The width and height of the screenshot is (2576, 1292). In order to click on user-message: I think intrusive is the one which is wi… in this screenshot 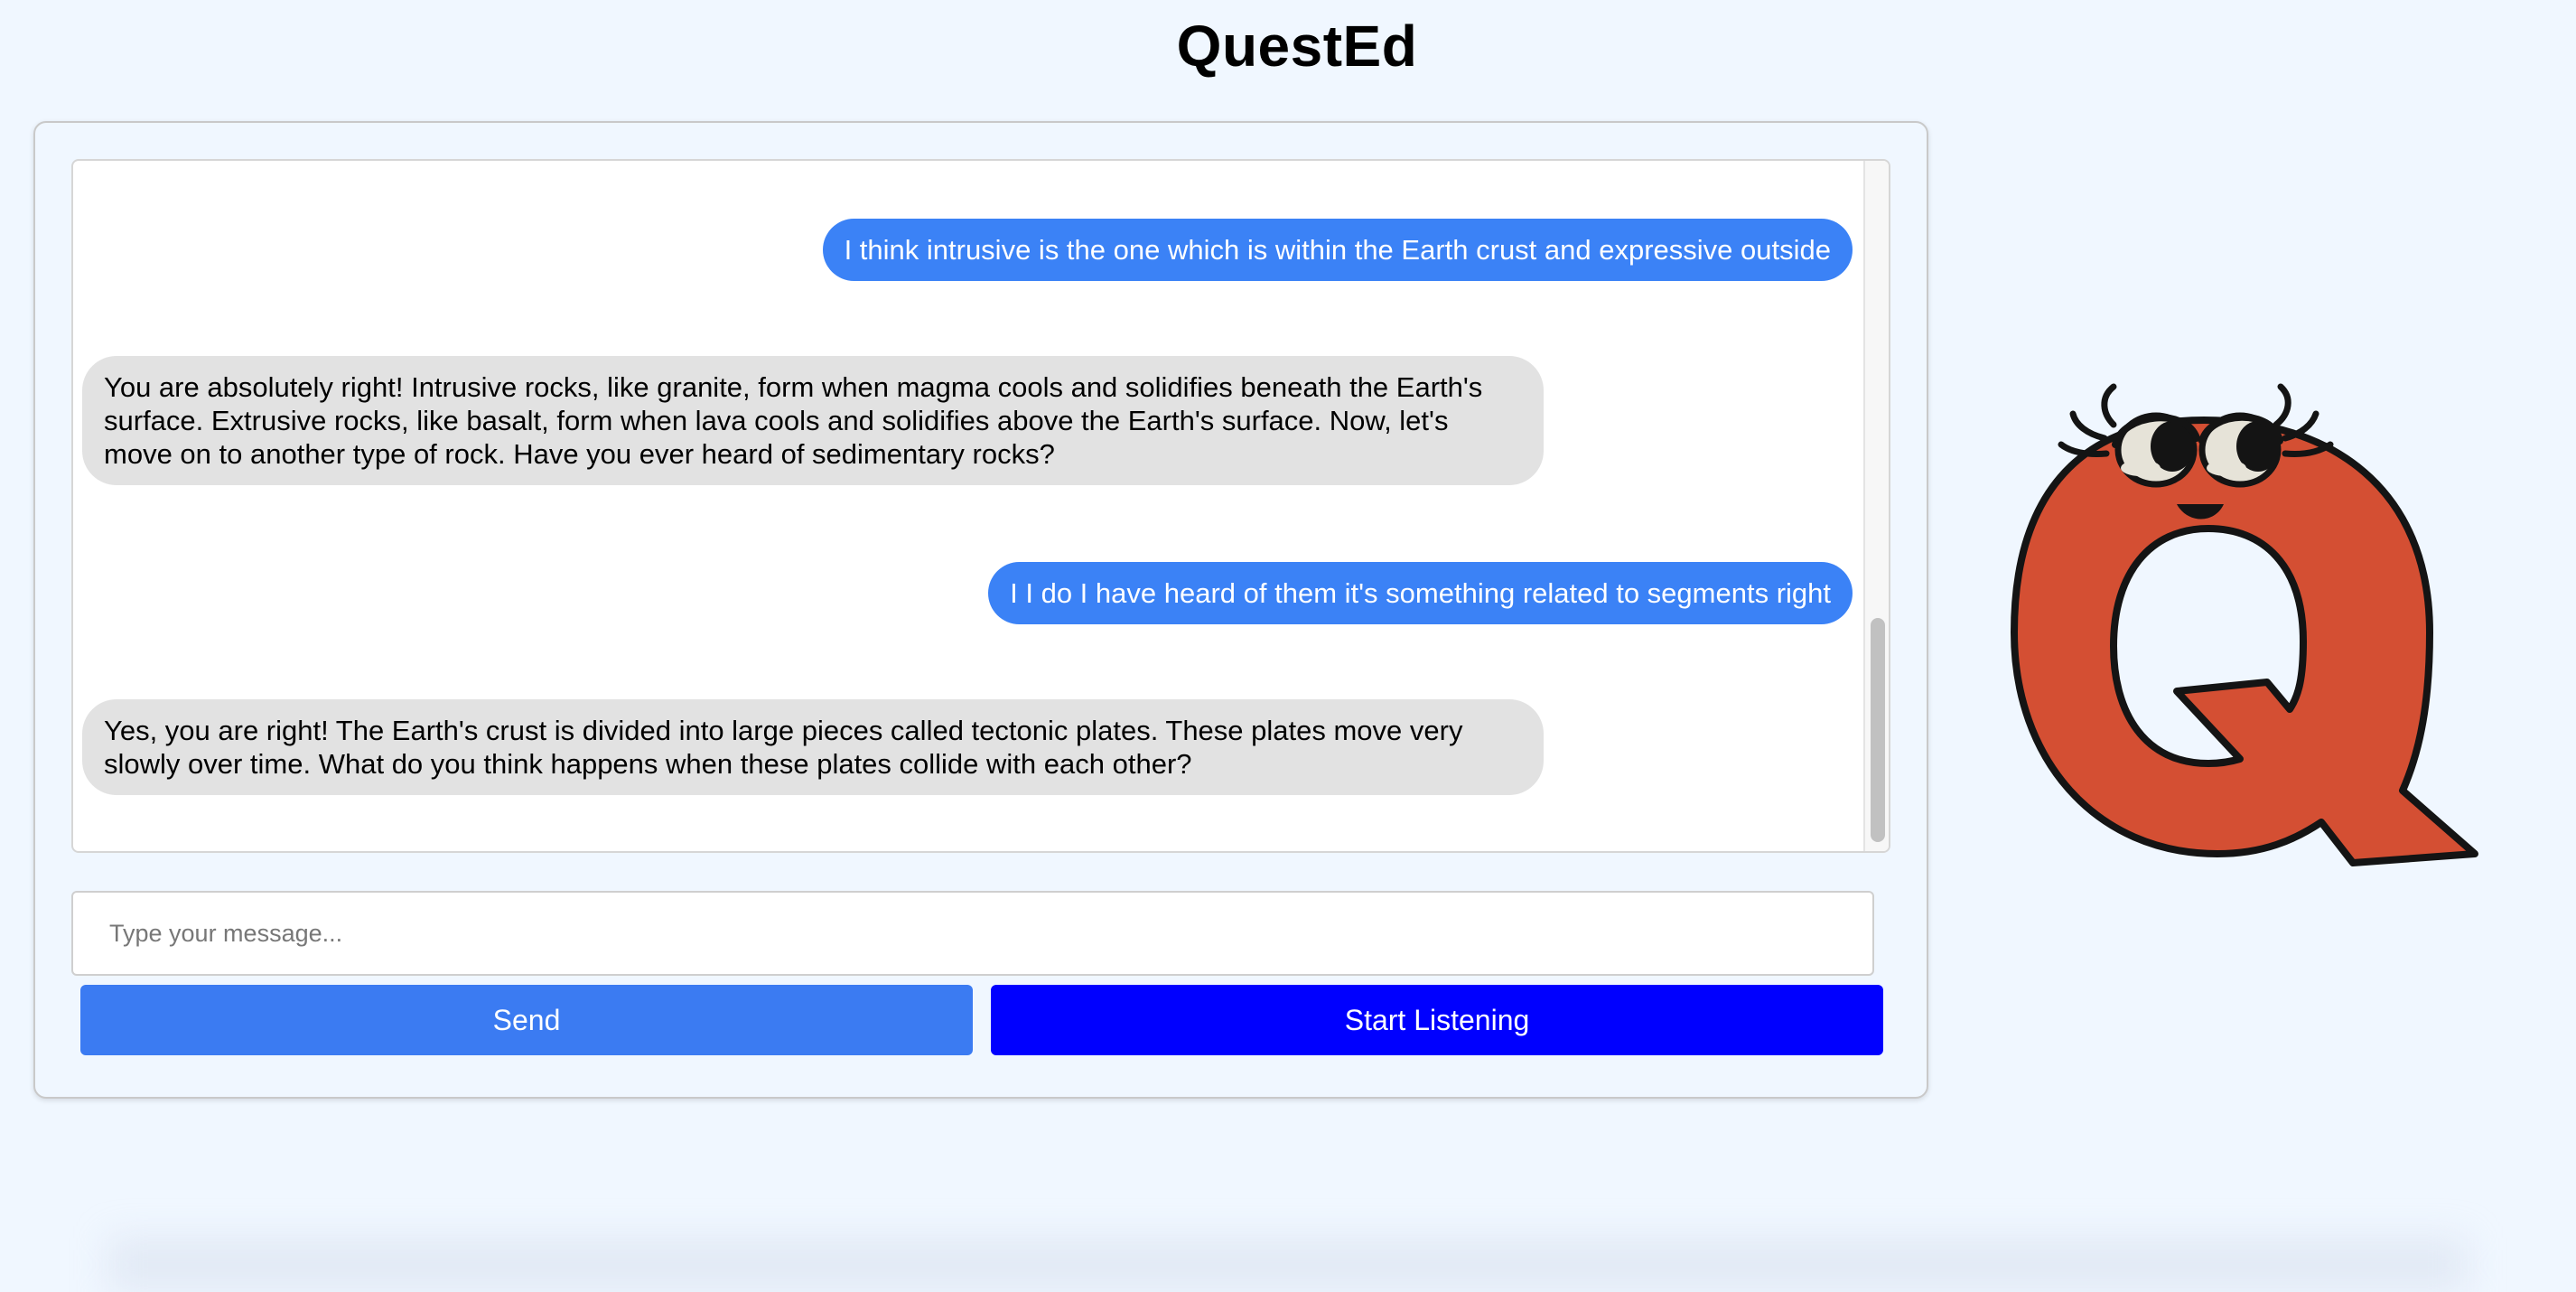, I will do `click(1338, 250)`.